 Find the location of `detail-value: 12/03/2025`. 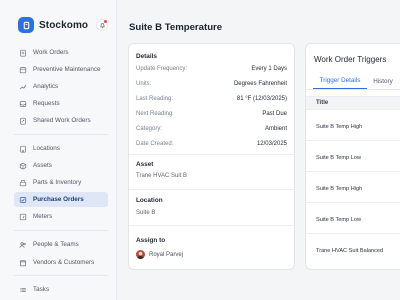

detail-value: 12/03/2025 is located at coordinates (271, 143).